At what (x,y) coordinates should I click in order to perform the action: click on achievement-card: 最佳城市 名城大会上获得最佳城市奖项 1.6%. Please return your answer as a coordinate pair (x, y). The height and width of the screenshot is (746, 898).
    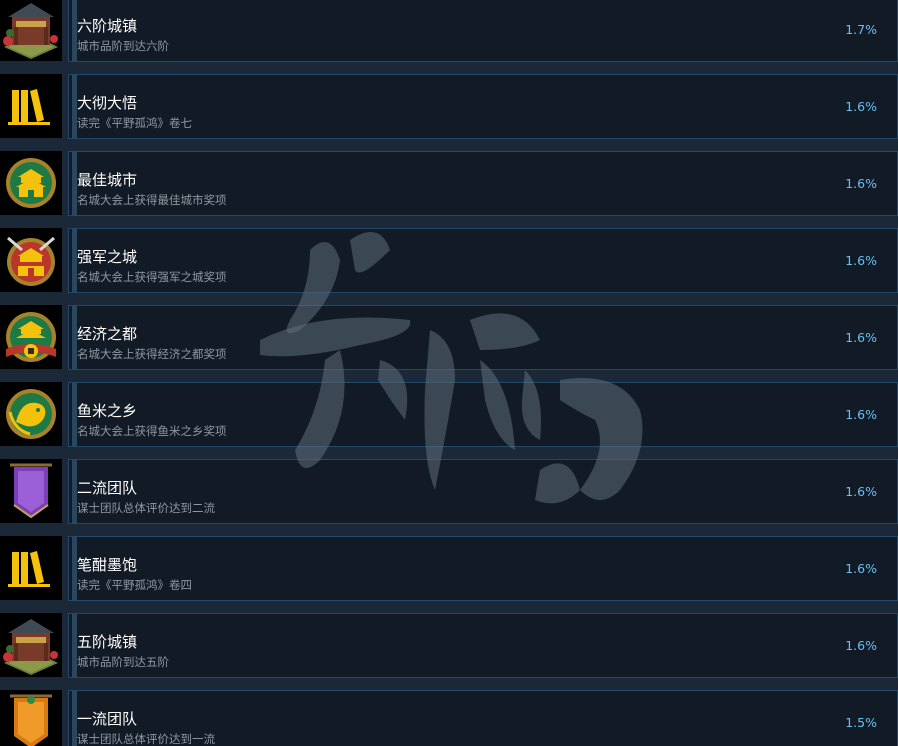
    Looking at the image, I should click on (483, 183).